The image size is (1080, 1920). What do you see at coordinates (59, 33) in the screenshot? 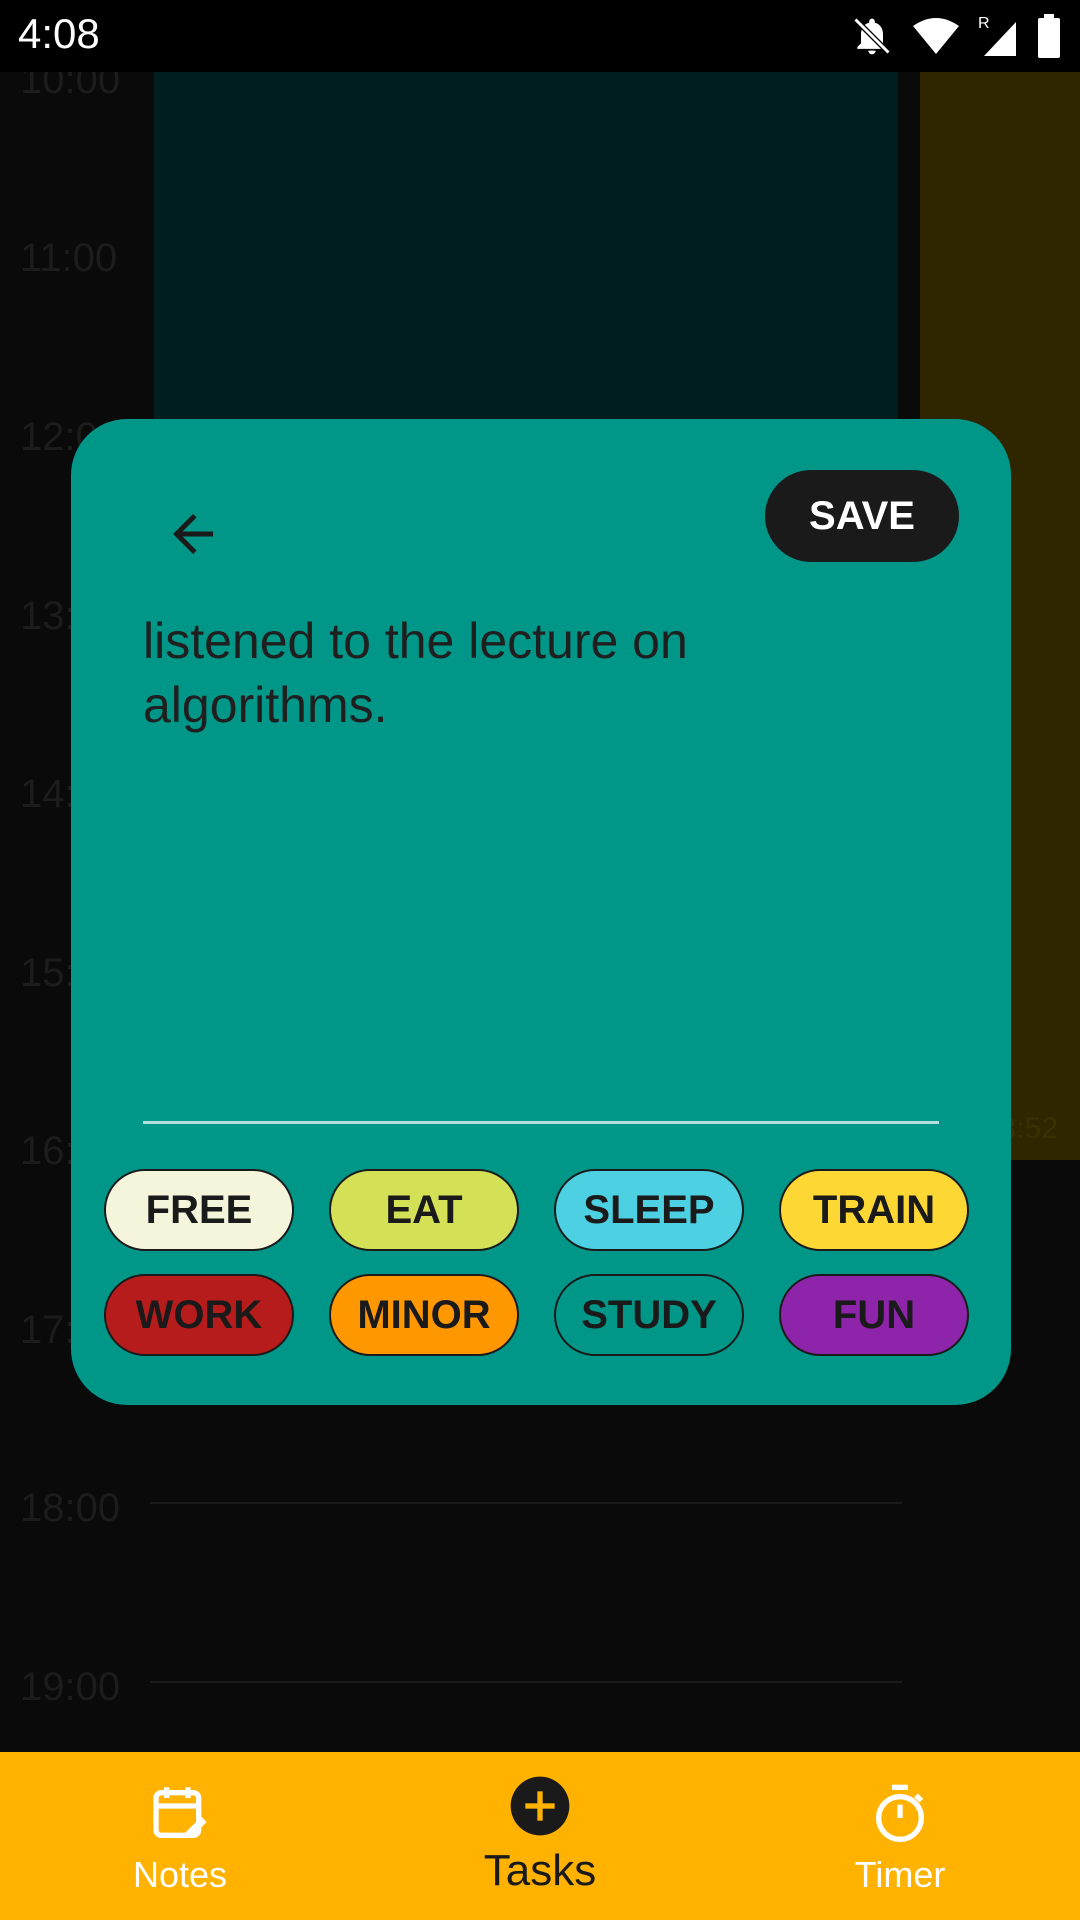
I see `status-time: 4:08` at bounding box center [59, 33].